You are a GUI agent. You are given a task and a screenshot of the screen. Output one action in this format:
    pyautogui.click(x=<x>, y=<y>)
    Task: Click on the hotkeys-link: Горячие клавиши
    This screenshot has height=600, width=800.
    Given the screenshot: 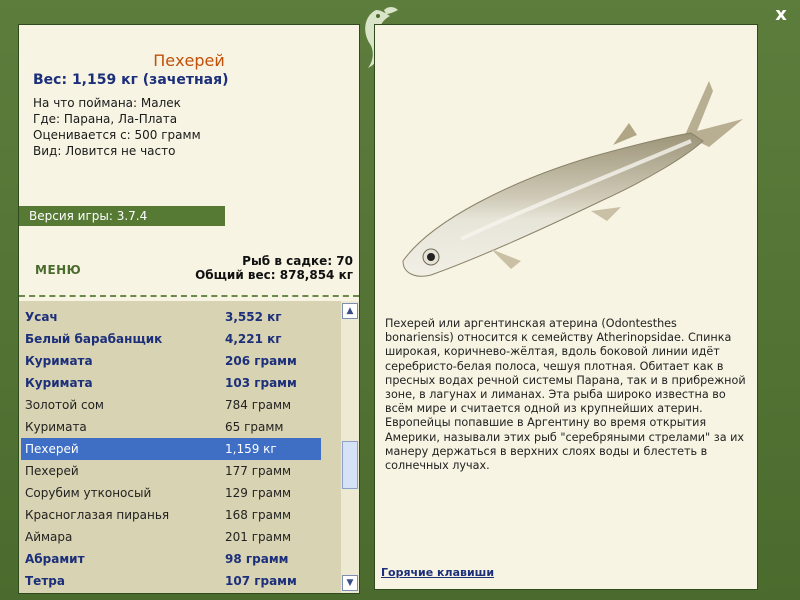 What is the action you would take?
    pyautogui.click(x=437, y=572)
    